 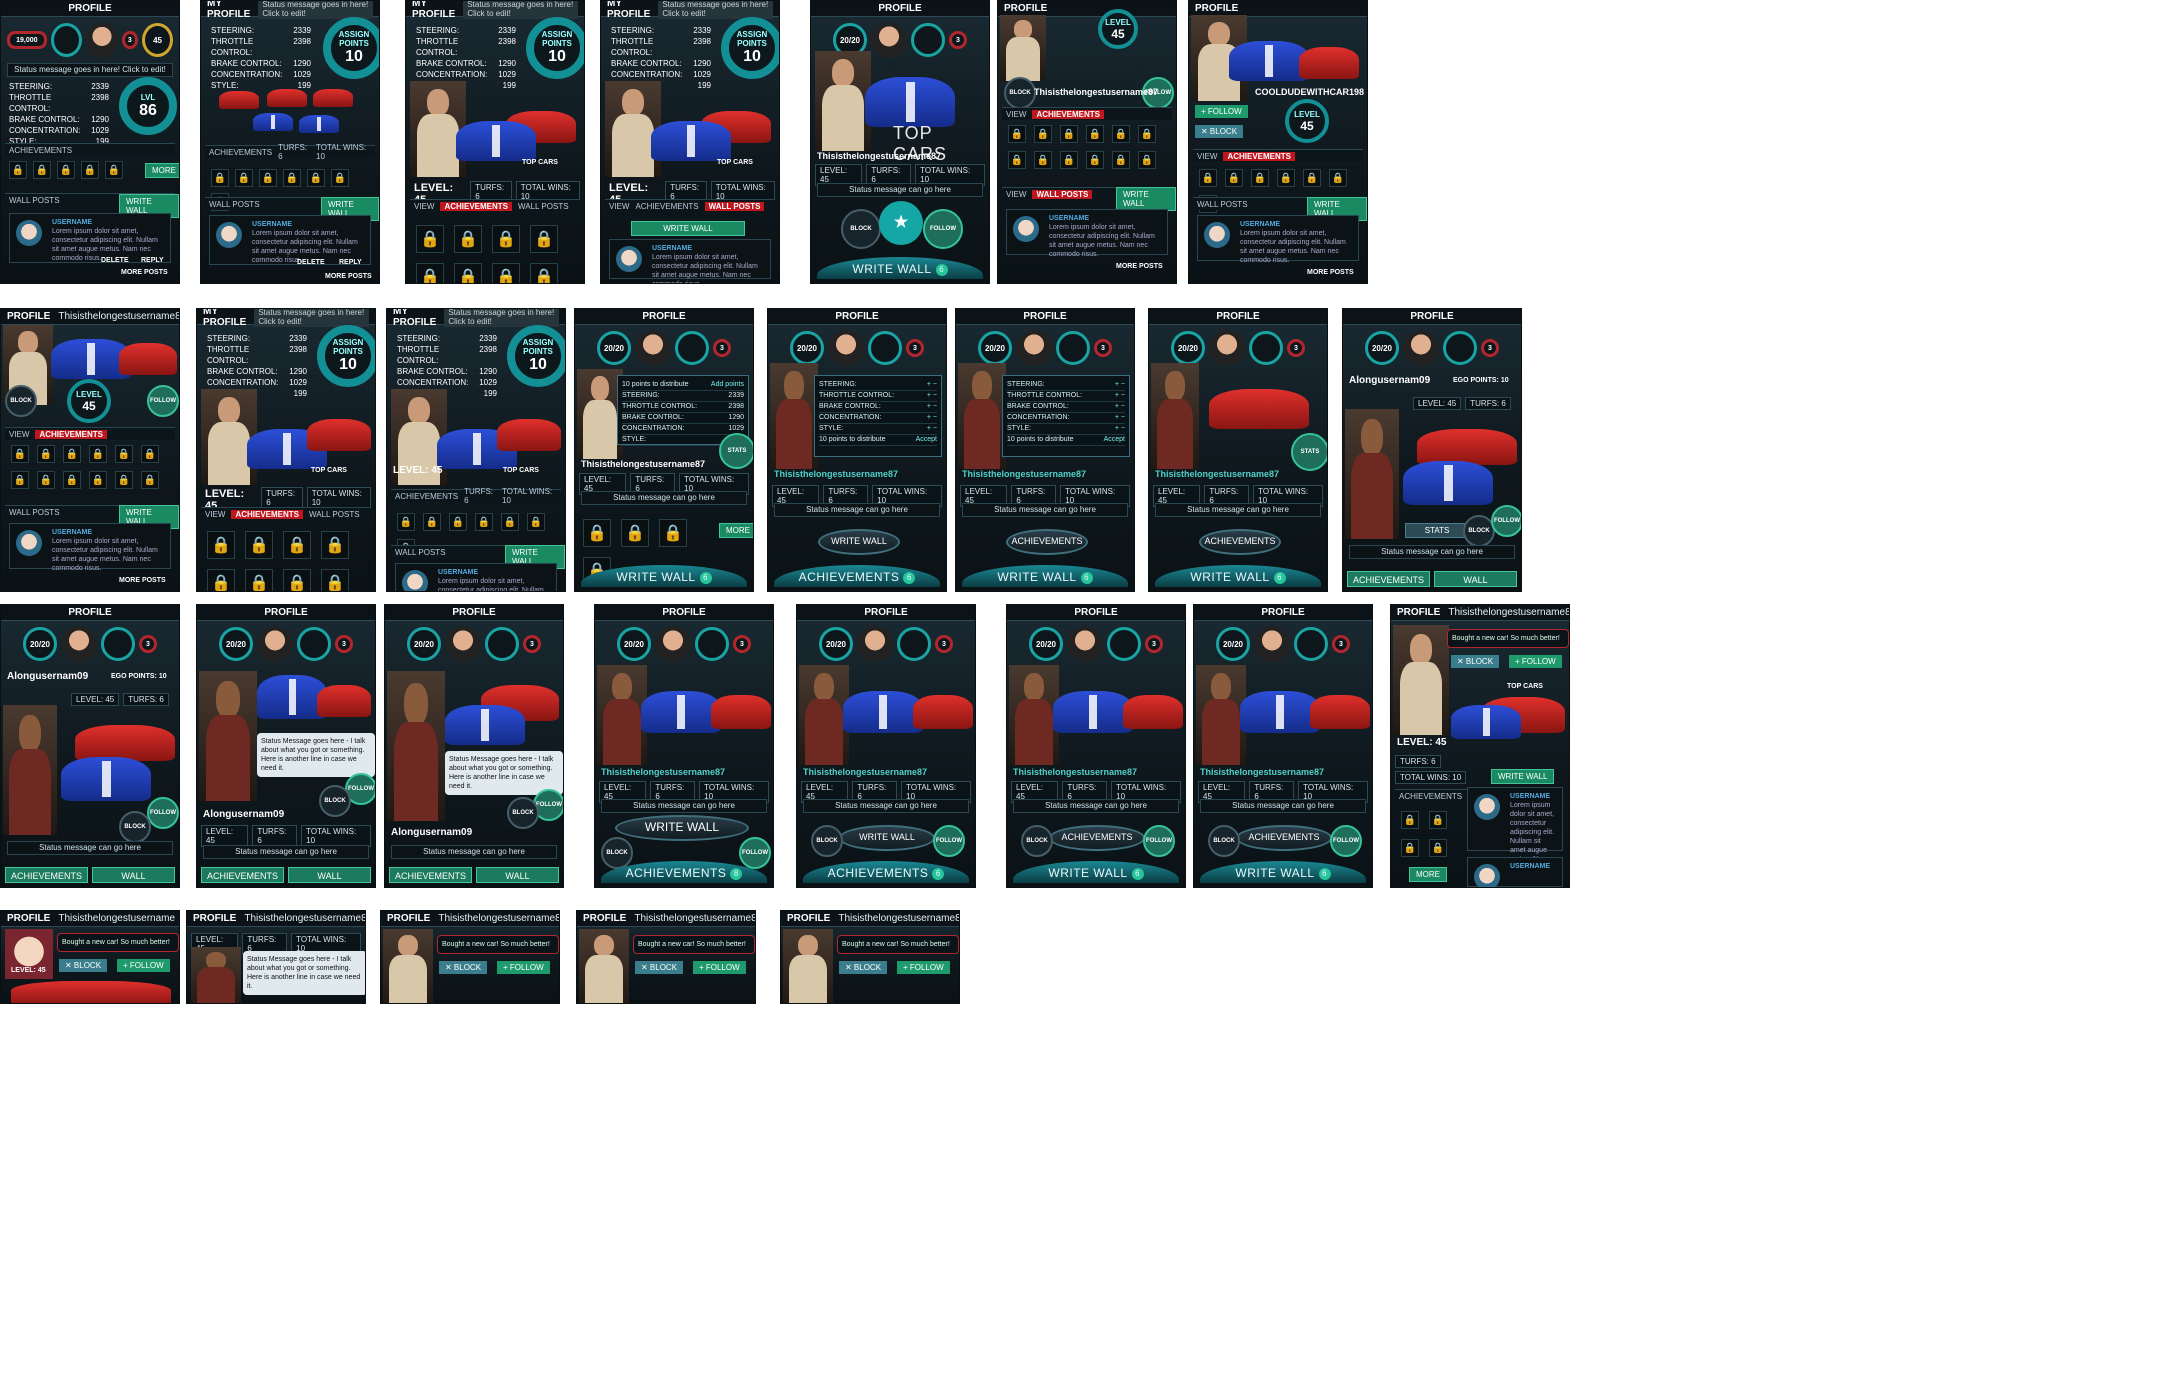 What do you see at coordinates (242, 875) in the screenshot?
I see `achievements-tab: ACHIEVEMENTS` at bounding box center [242, 875].